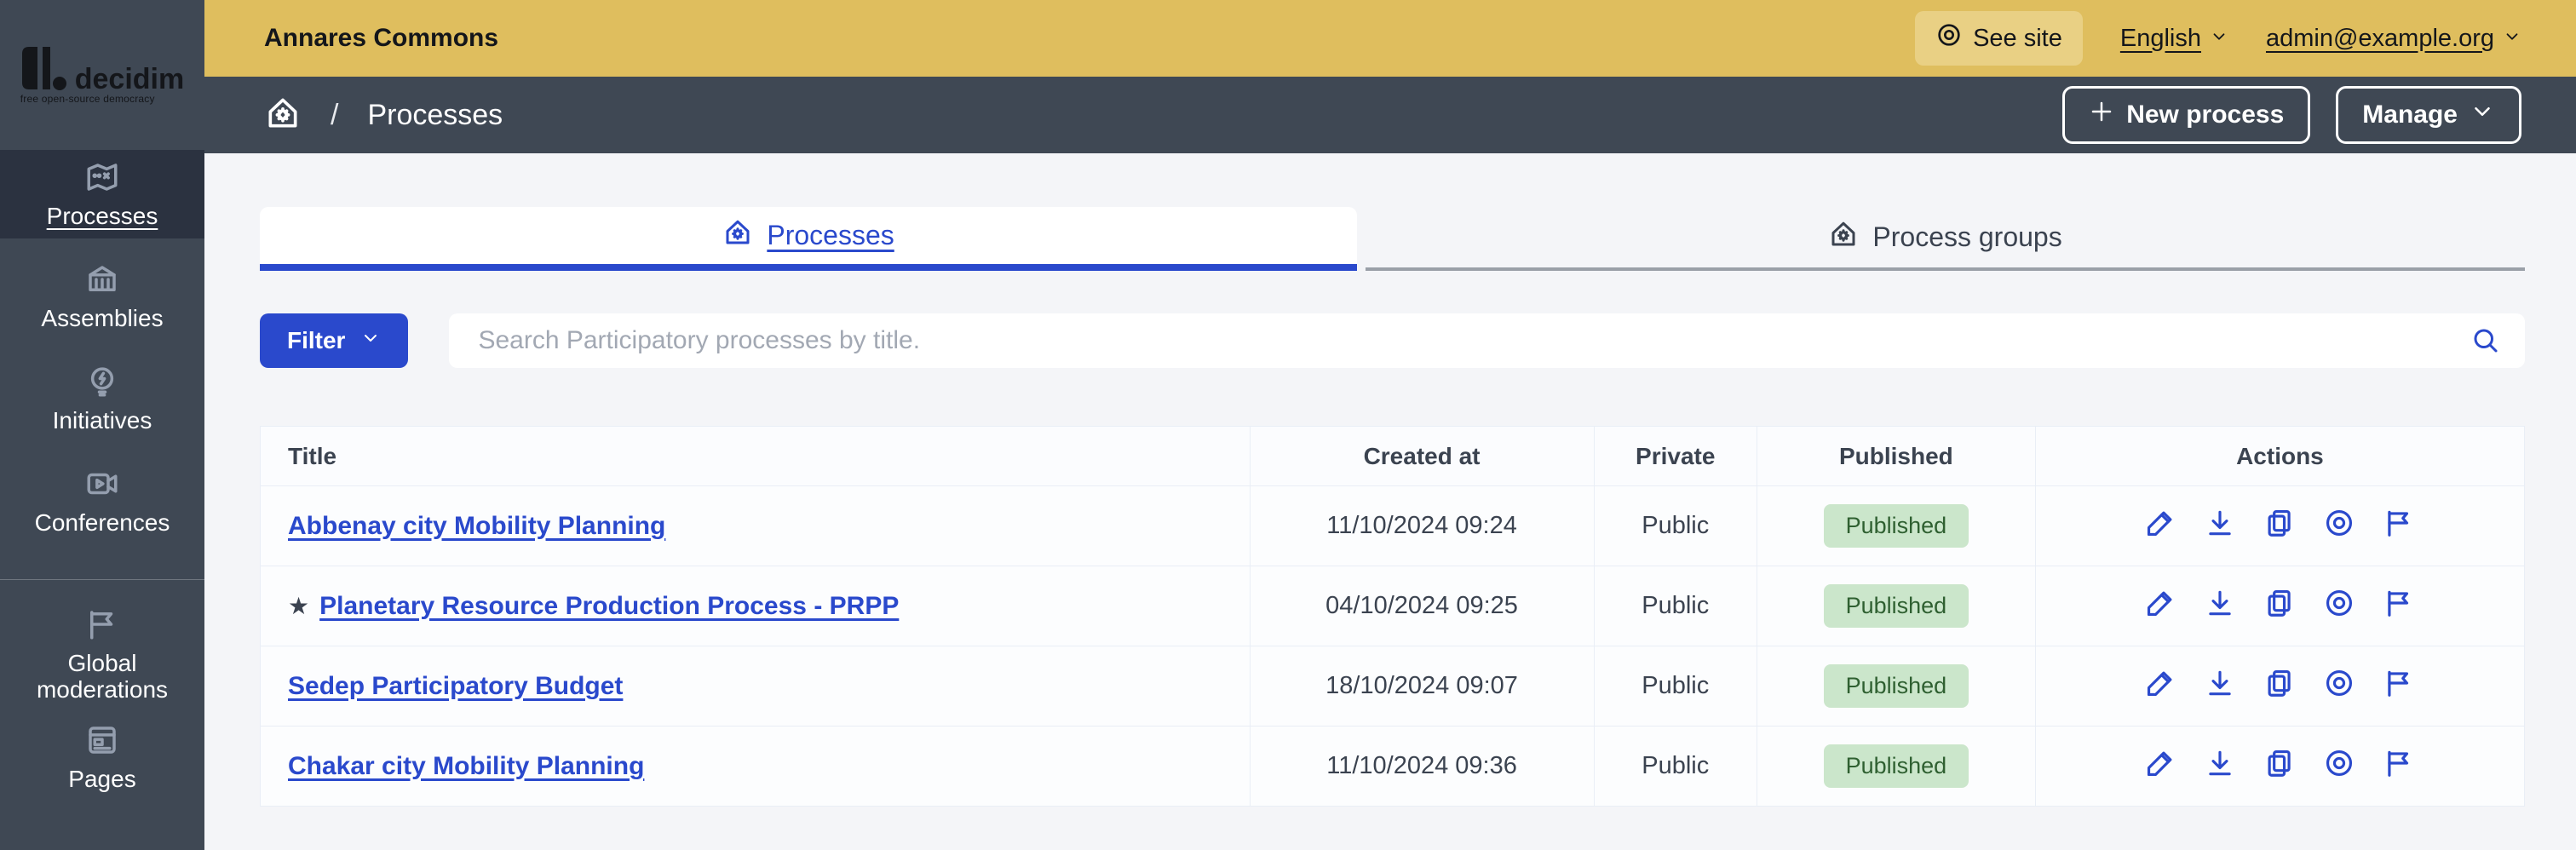 The height and width of the screenshot is (850, 2576). I want to click on video-icon, so click(102, 484).